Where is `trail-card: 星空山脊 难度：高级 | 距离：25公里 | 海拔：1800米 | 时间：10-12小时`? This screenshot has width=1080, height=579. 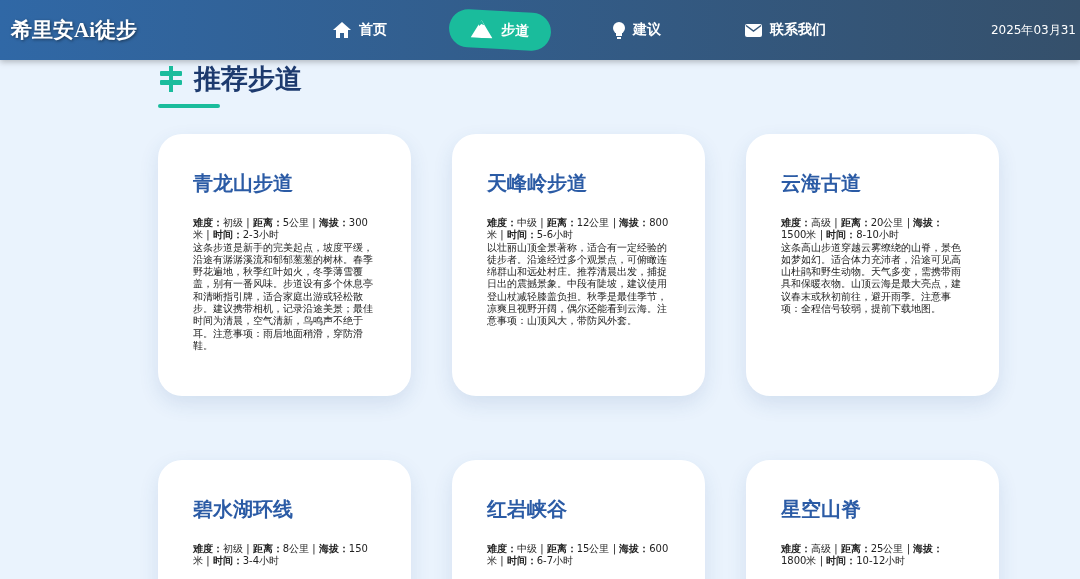 trail-card: 星空山脊 难度：高级 | 距离：25公里 | 海拔：1800米 | 时间：10-12小时 is located at coordinates (872, 519).